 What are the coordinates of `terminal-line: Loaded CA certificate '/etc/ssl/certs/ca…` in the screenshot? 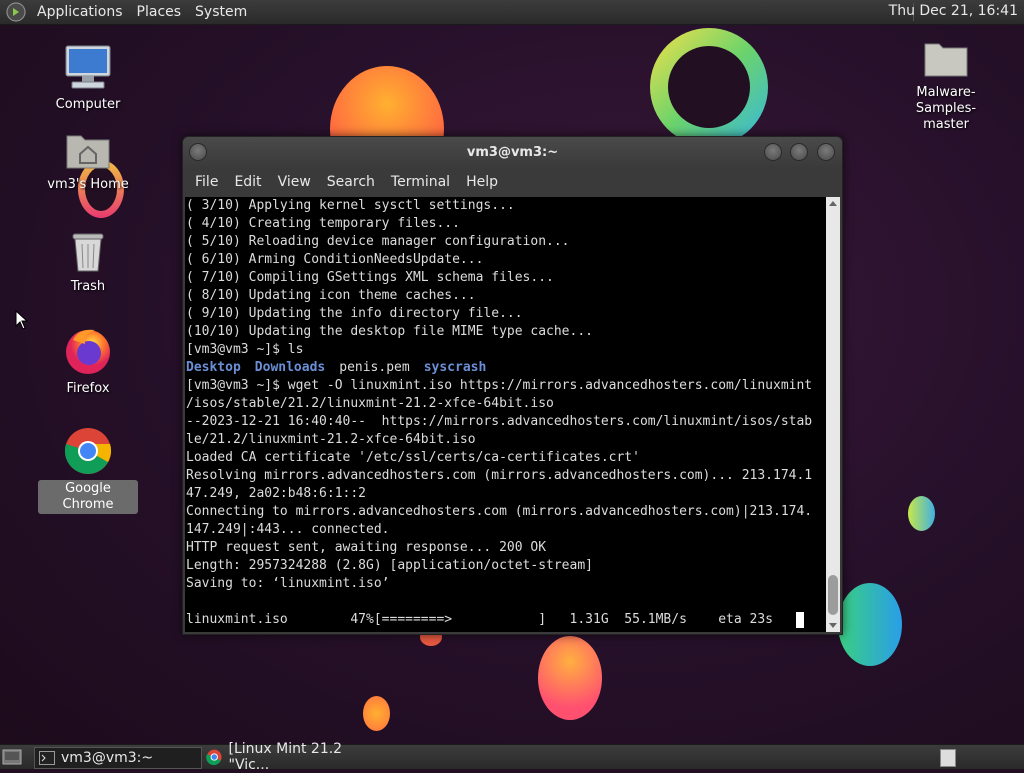 It's located at (413, 457).